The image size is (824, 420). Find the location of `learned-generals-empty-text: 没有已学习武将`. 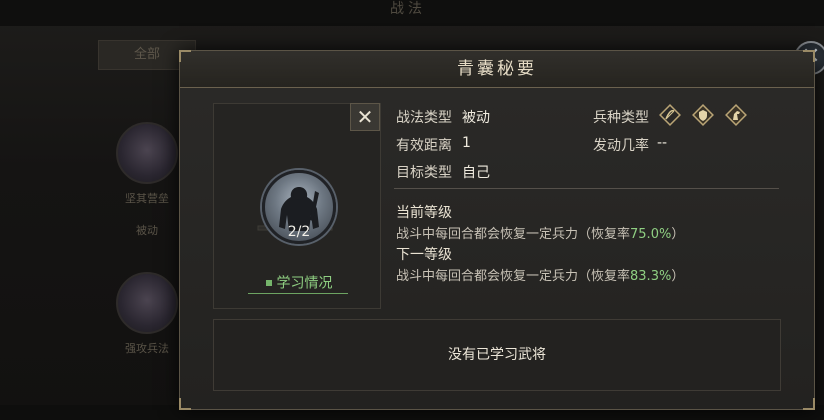

learned-generals-empty-text: 没有已学习武将 is located at coordinates (497, 355).